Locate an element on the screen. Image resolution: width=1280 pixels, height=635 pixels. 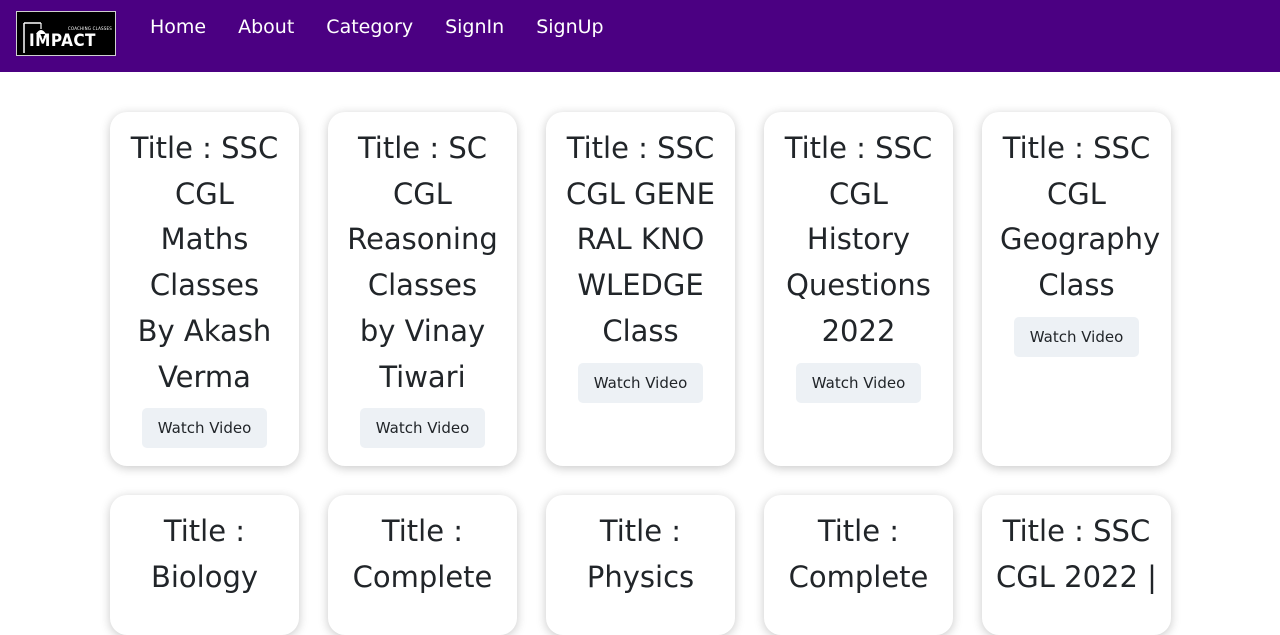
video-card: Title : Physics is located at coordinates (640, 565).